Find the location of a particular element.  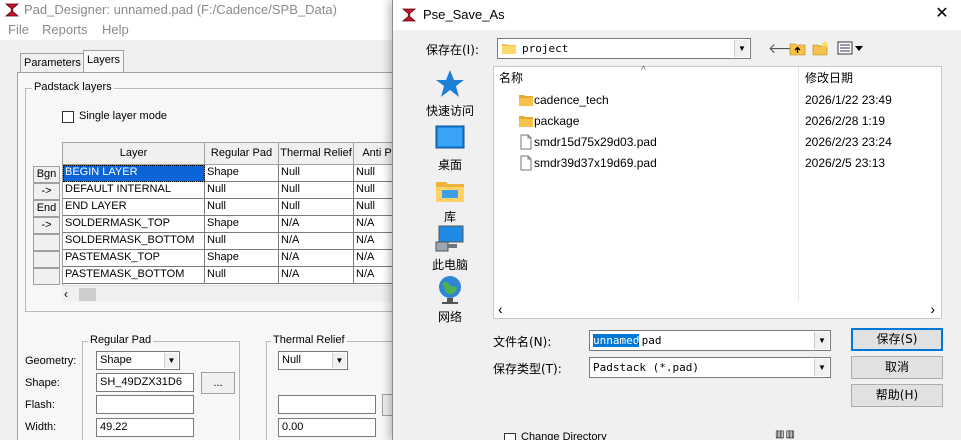

table-row: DEFAULT INTERNAL Null Null Null is located at coordinates (232, 190).